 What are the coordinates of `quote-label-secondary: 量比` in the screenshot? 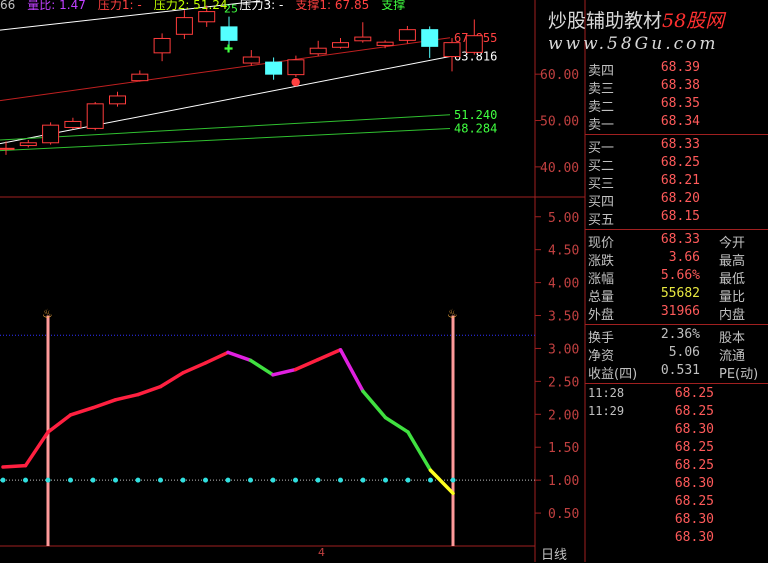 It's located at (732, 297).